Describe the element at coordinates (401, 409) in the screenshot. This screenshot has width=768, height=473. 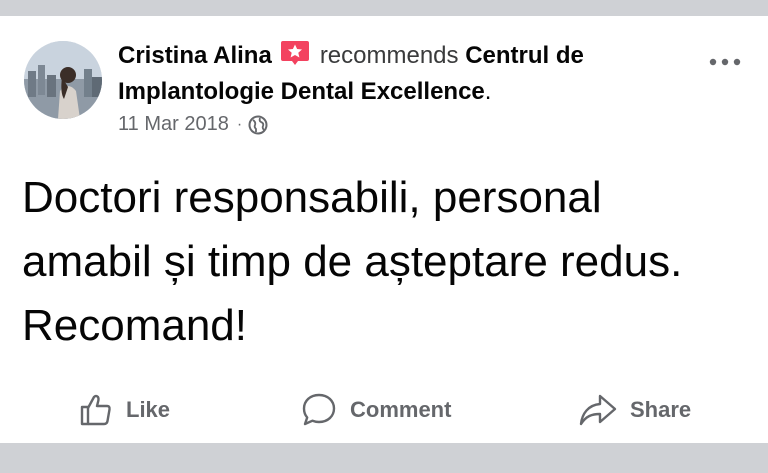
I see `comment-label: Comment` at that location.